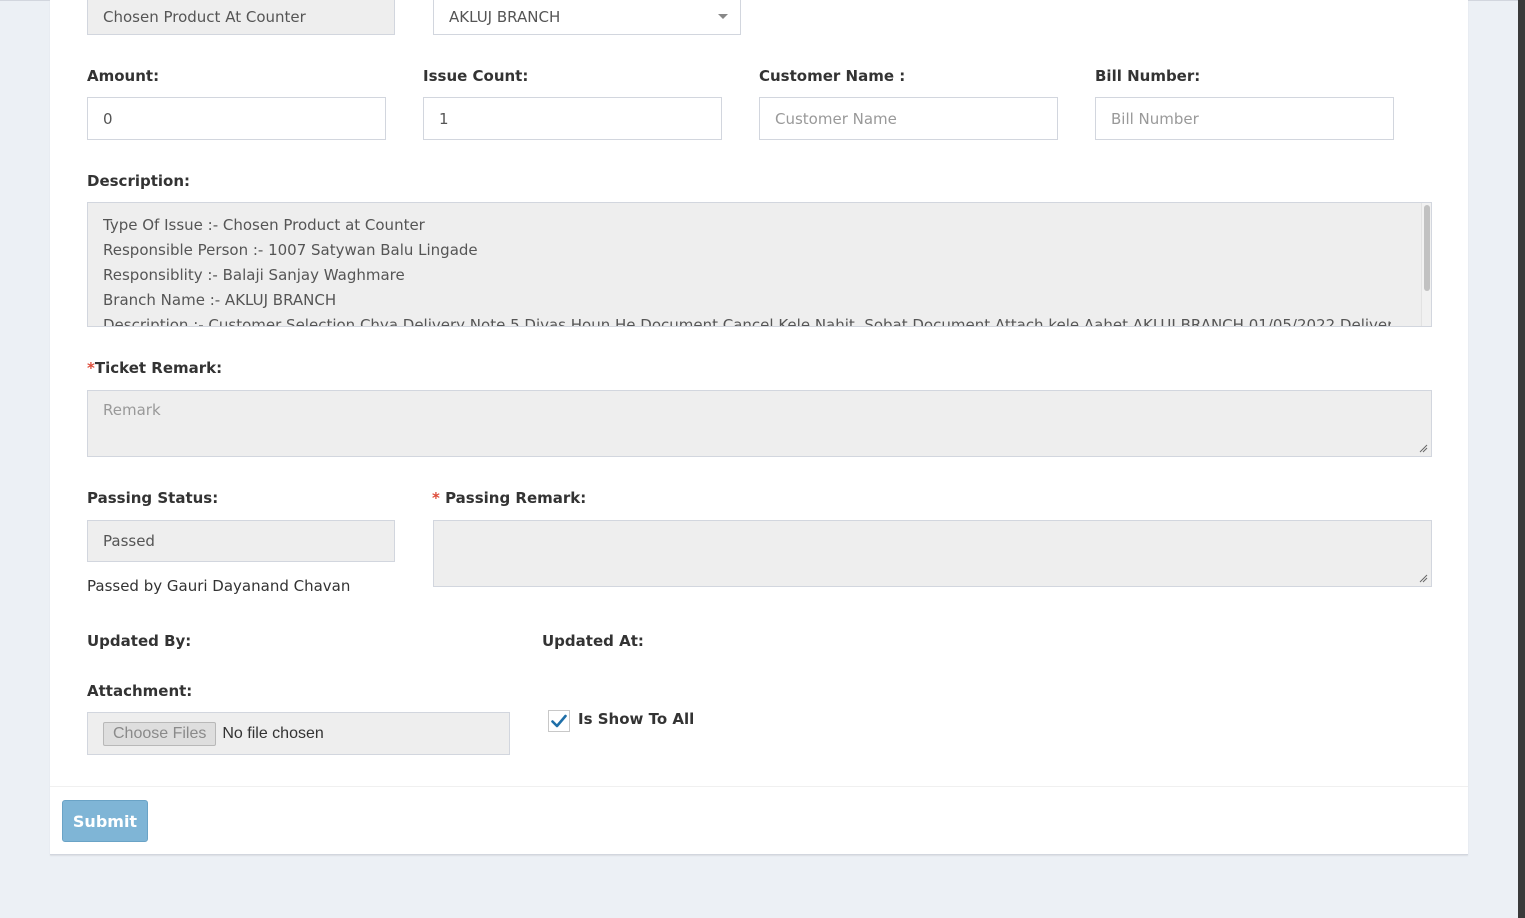 Image resolution: width=1525 pixels, height=918 pixels. I want to click on passing-status-field: Passed, so click(241, 541).